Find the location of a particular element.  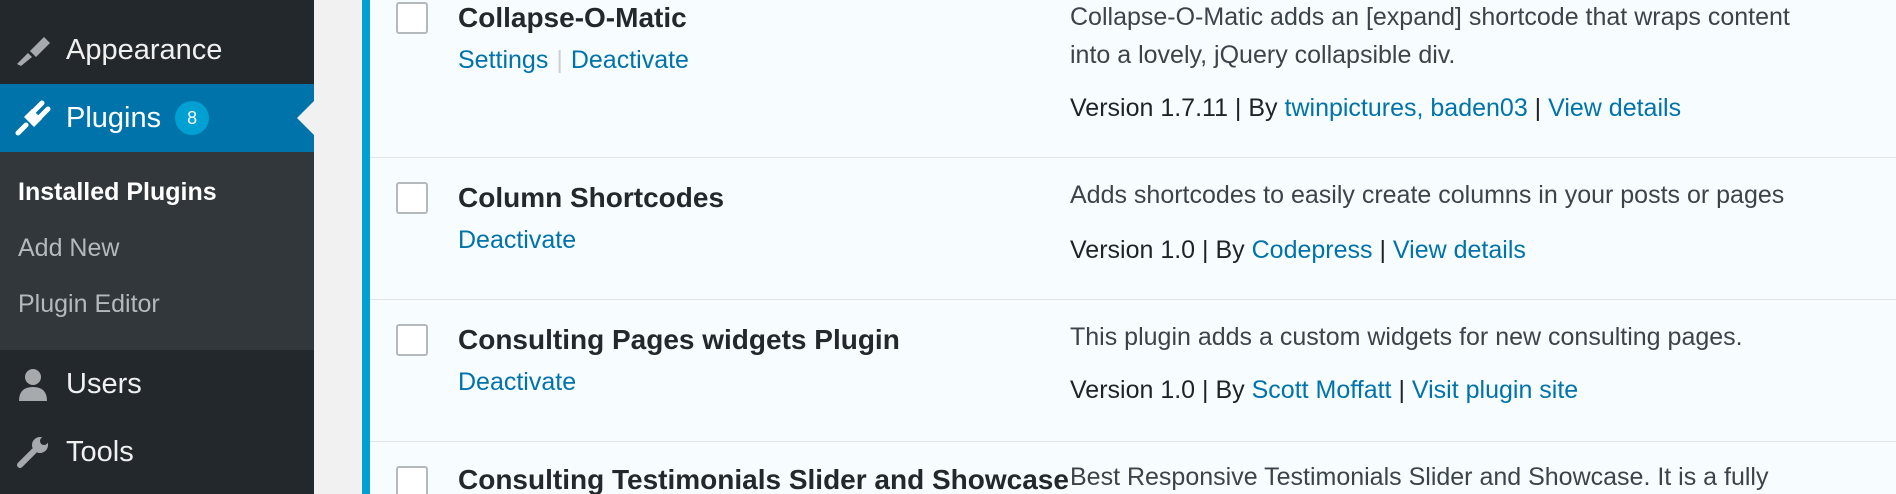

current-menu-arrow is located at coordinates (305, 118).